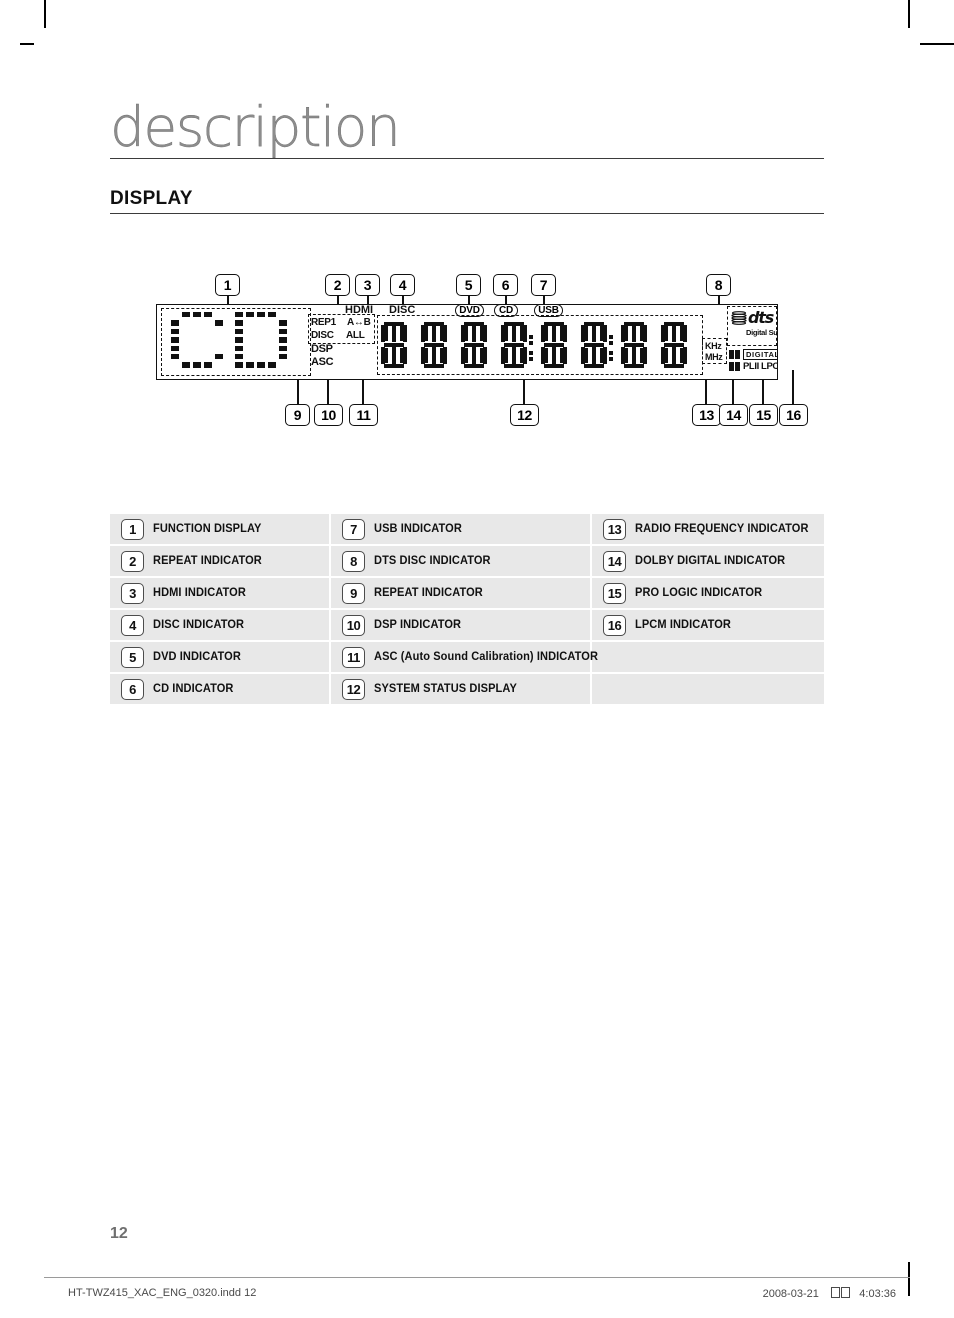 The height and width of the screenshot is (1318, 954). Describe the element at coordinates (199, 593) in the screenshot. I see `legend-label-3: HDMI INDICATOR` at that location.